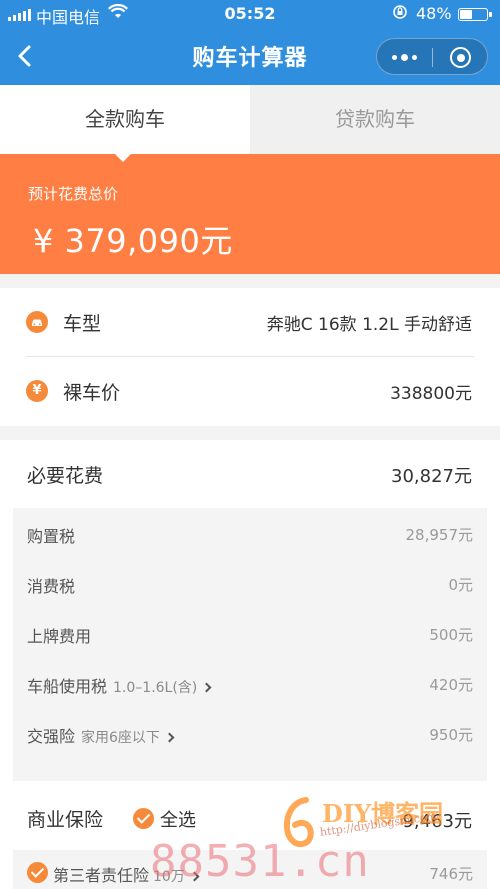  What do you see at coordinates (404, 57) in the screenshot?
I see `more-button` at bounding box center [404, 57].